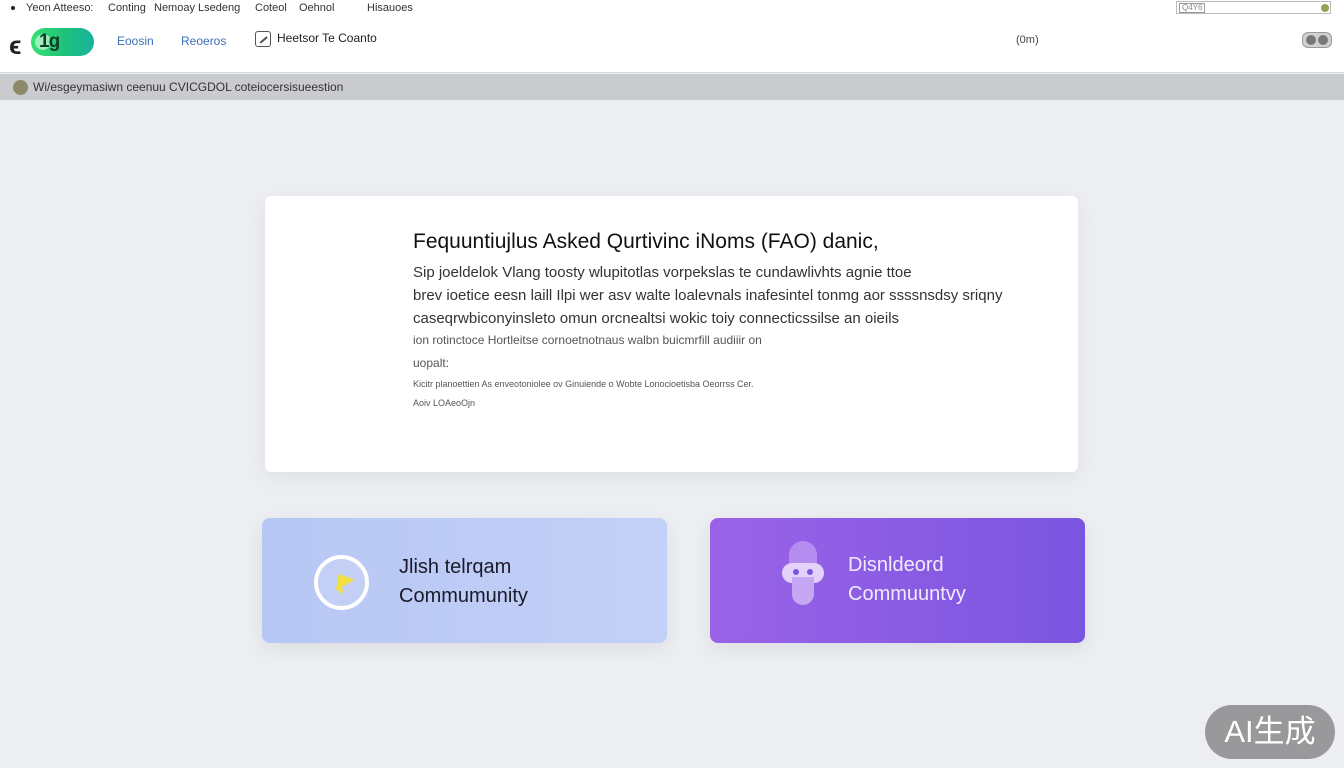 This screenshot has width=1344, height=768. What do you see at coordinates (1325, 8) in the screenshot?
I see `search-knob-icon` at bounding box center [1325, 8].